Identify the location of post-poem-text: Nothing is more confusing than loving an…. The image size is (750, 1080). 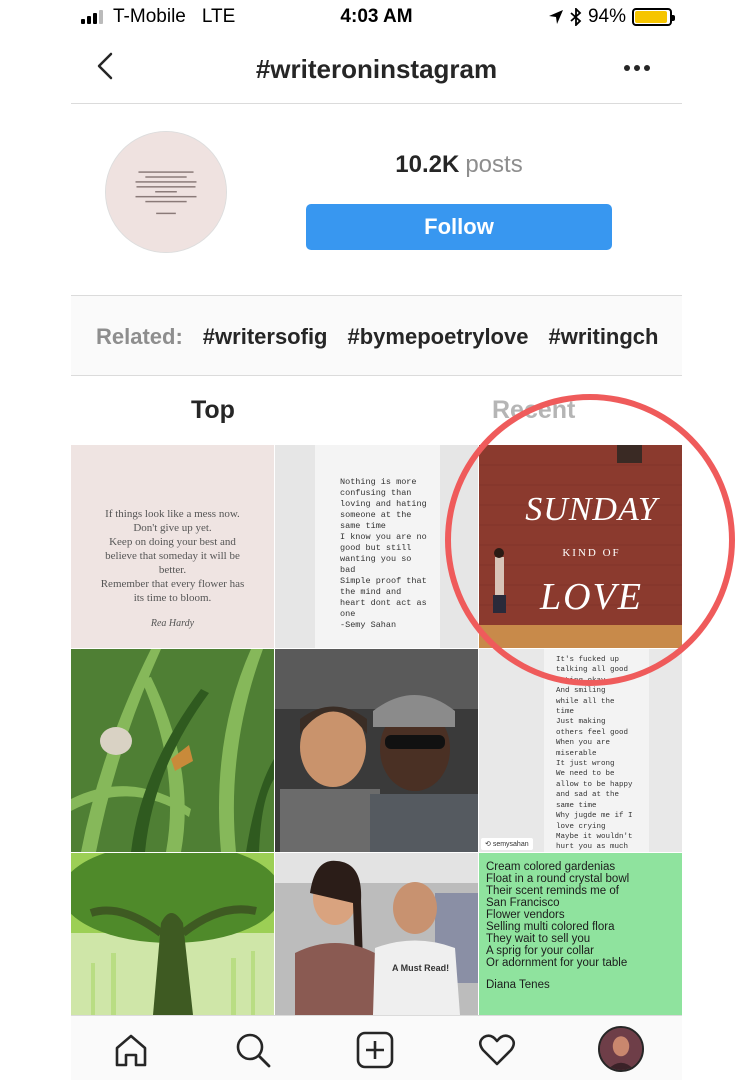
(383, 553).